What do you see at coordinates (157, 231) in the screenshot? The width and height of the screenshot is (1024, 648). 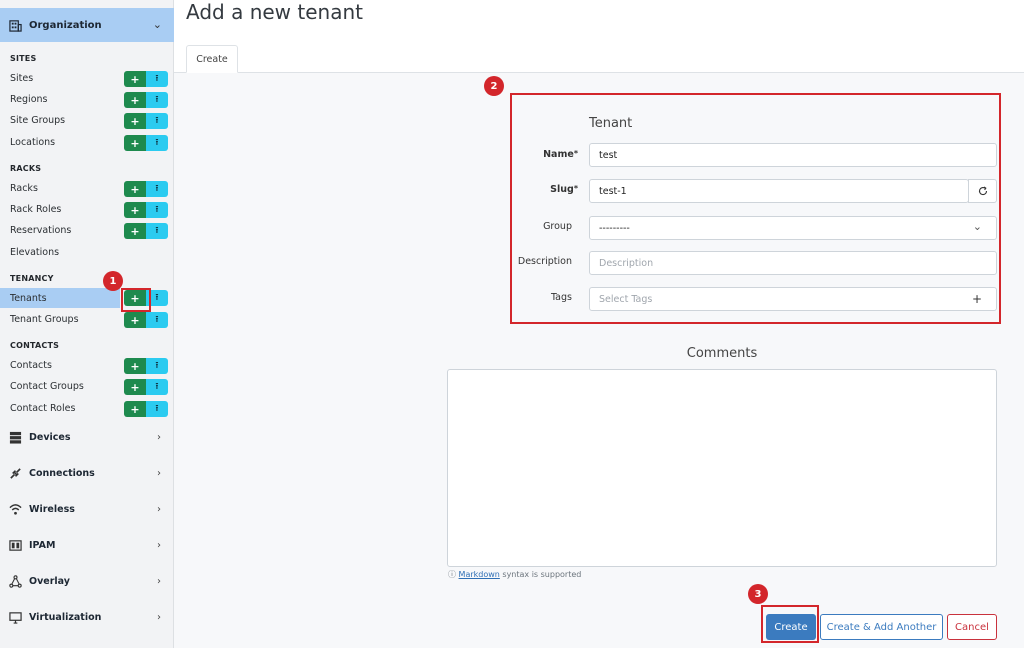 I see `import-reservations-button: ⭱` at bounding box center [157, 231].